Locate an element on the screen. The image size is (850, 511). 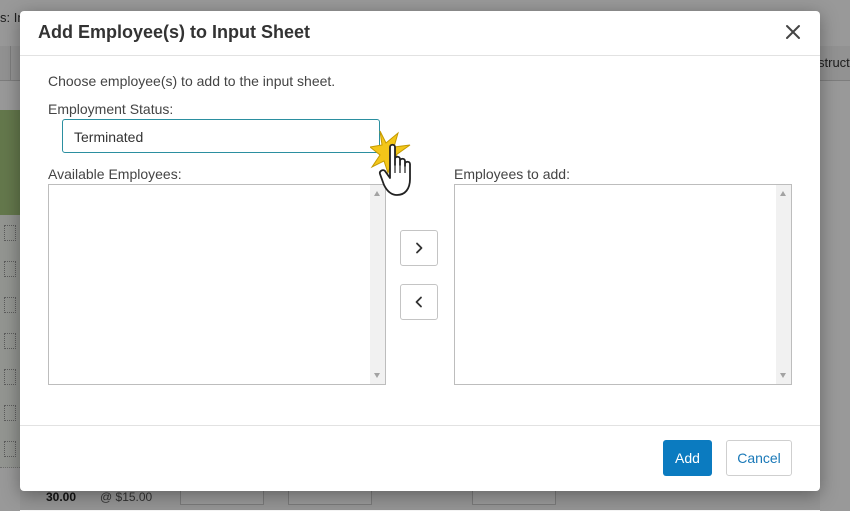
employment-status-select: Terminated is located at coordinates (221, 136).